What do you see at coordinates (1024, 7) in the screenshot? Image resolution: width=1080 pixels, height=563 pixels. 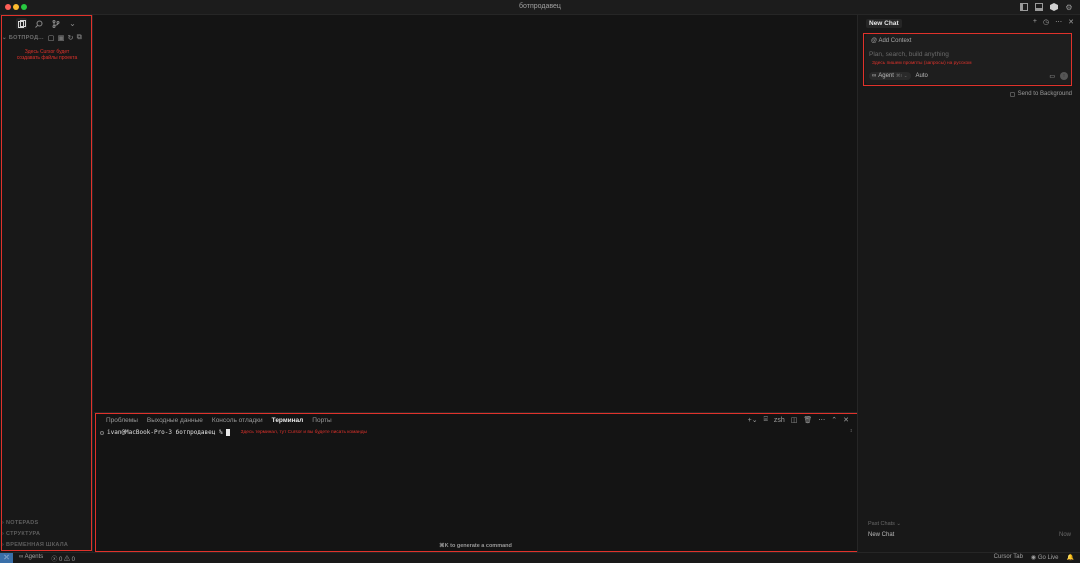 I see `sidebar-toggle-icon` at bounding box center [1024, 7].